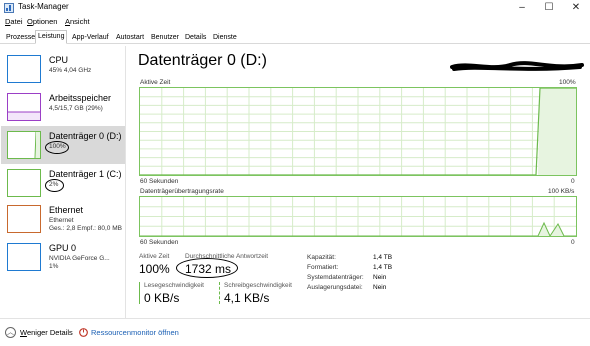 The height and width of the screenshot is (346, 590). I want to click on menu-datei: Datei, so click(14, 21).